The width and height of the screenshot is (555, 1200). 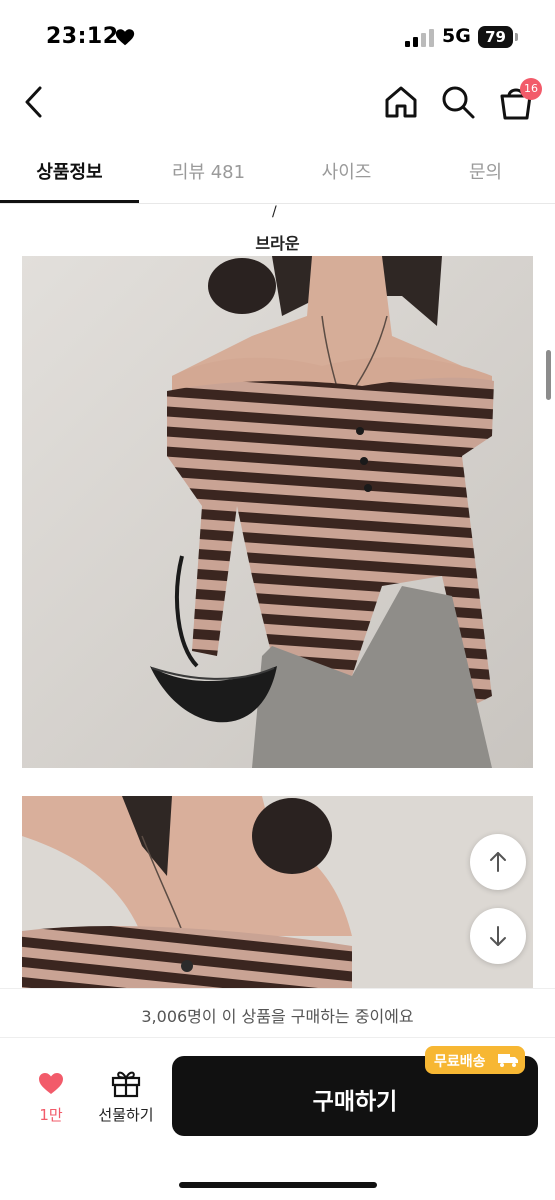 I want to click on signal-icon, so click(x=419, y=38).